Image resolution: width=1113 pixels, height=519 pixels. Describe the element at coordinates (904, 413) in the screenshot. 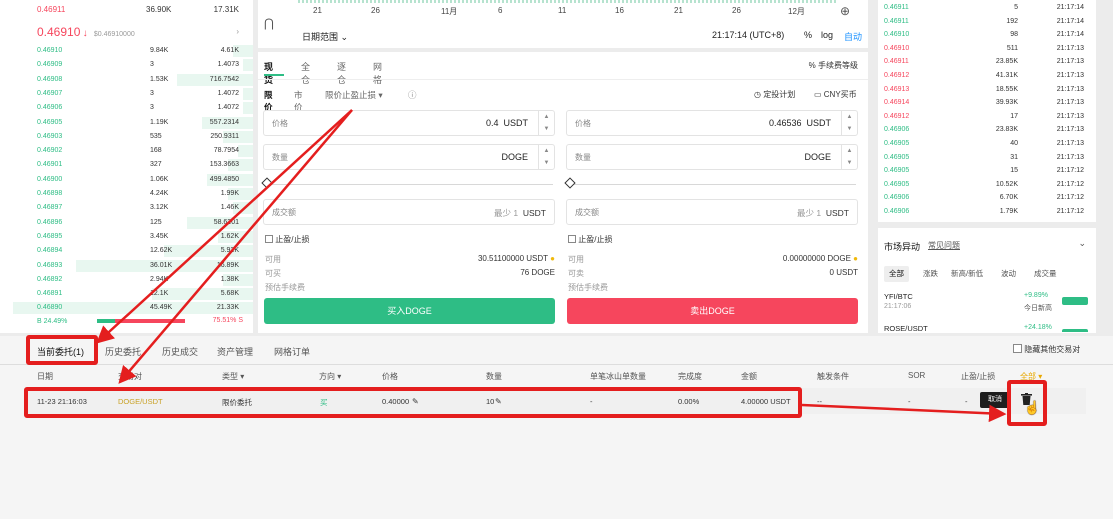

I see `annotation-arrow-to-cancel` at that location.